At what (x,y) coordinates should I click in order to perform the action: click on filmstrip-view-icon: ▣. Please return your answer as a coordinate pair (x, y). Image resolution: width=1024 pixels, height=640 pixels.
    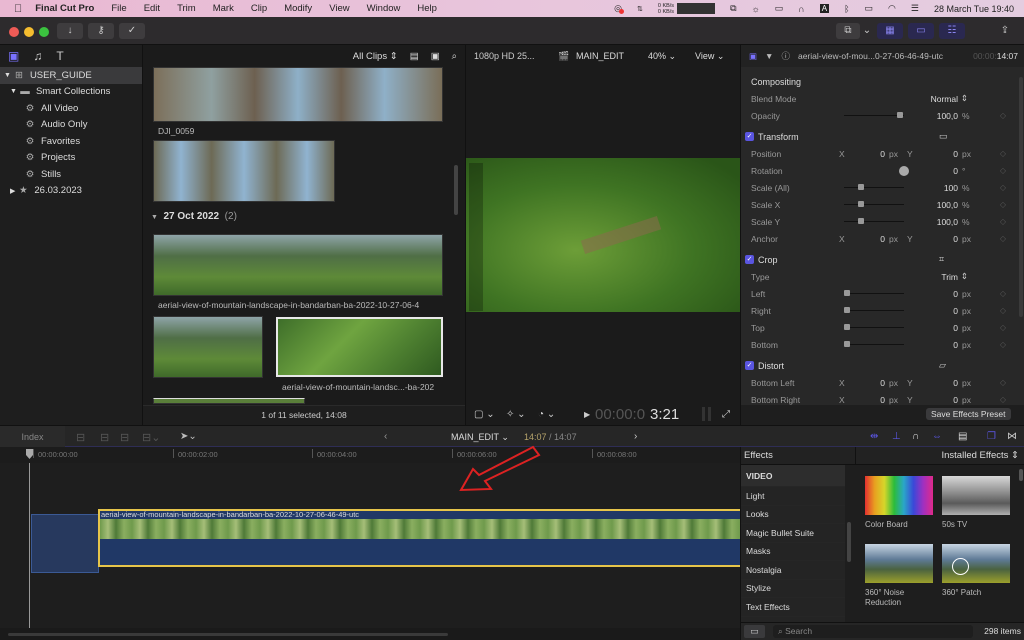
    Looking at the image, I should click on (435, 56).